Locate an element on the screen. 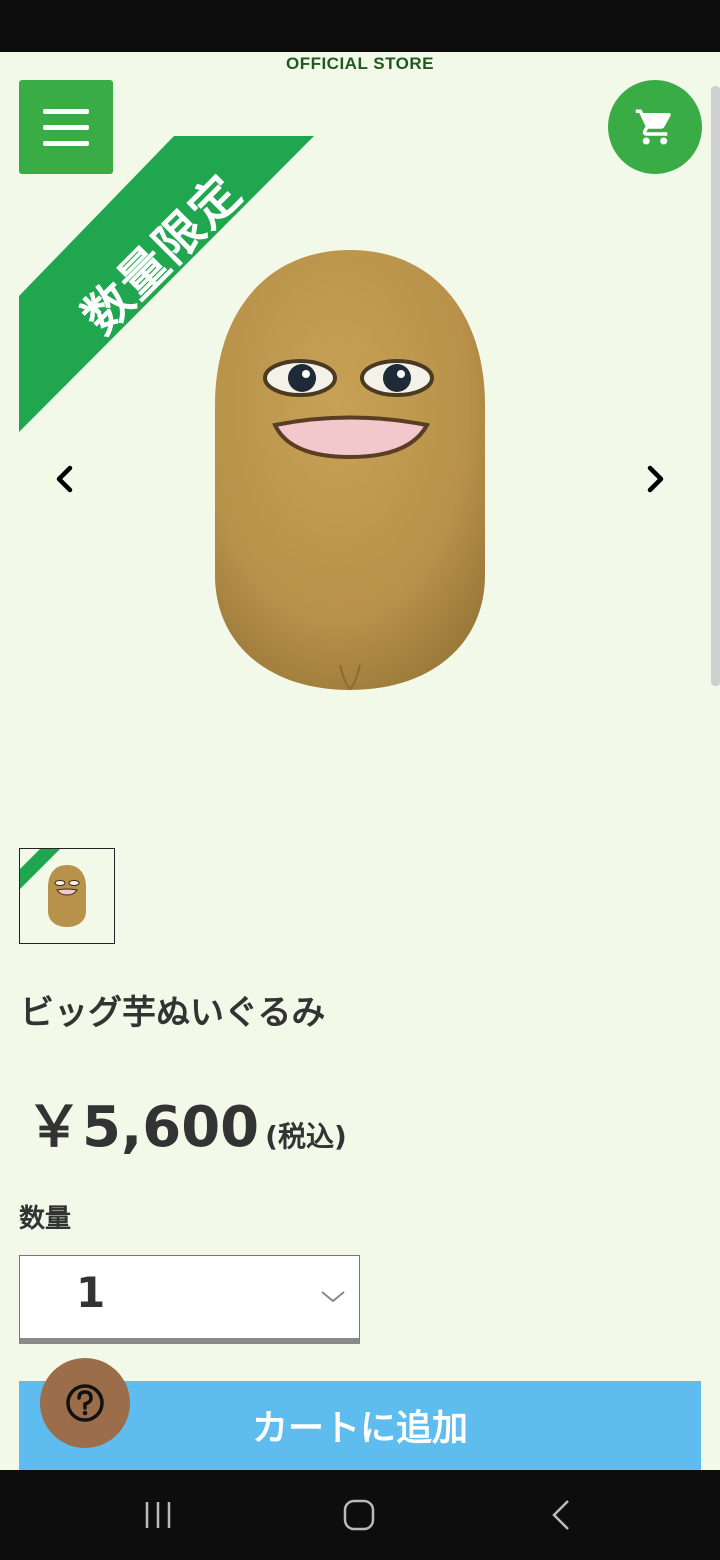 This screenshot has height=1560, width=720. back-icon is located at coordinates (561, 1515).